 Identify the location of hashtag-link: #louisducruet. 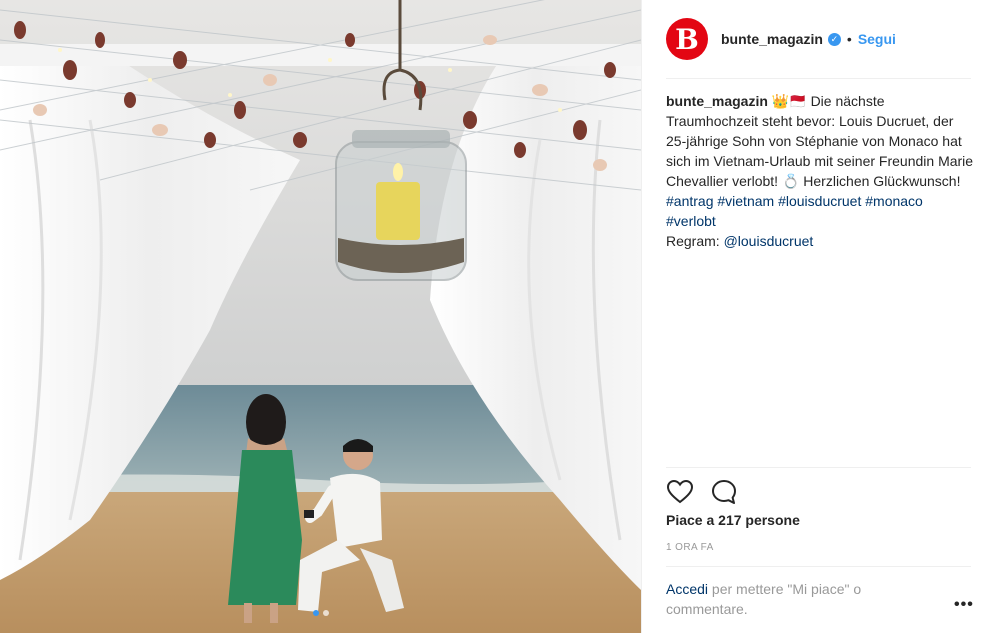
(819, 201).